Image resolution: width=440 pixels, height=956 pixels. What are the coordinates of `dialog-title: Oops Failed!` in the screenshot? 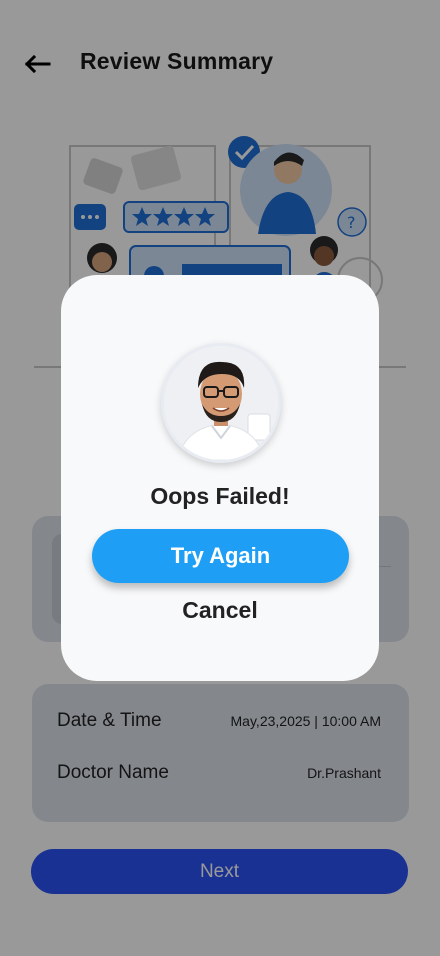 It's located at (220, 496).